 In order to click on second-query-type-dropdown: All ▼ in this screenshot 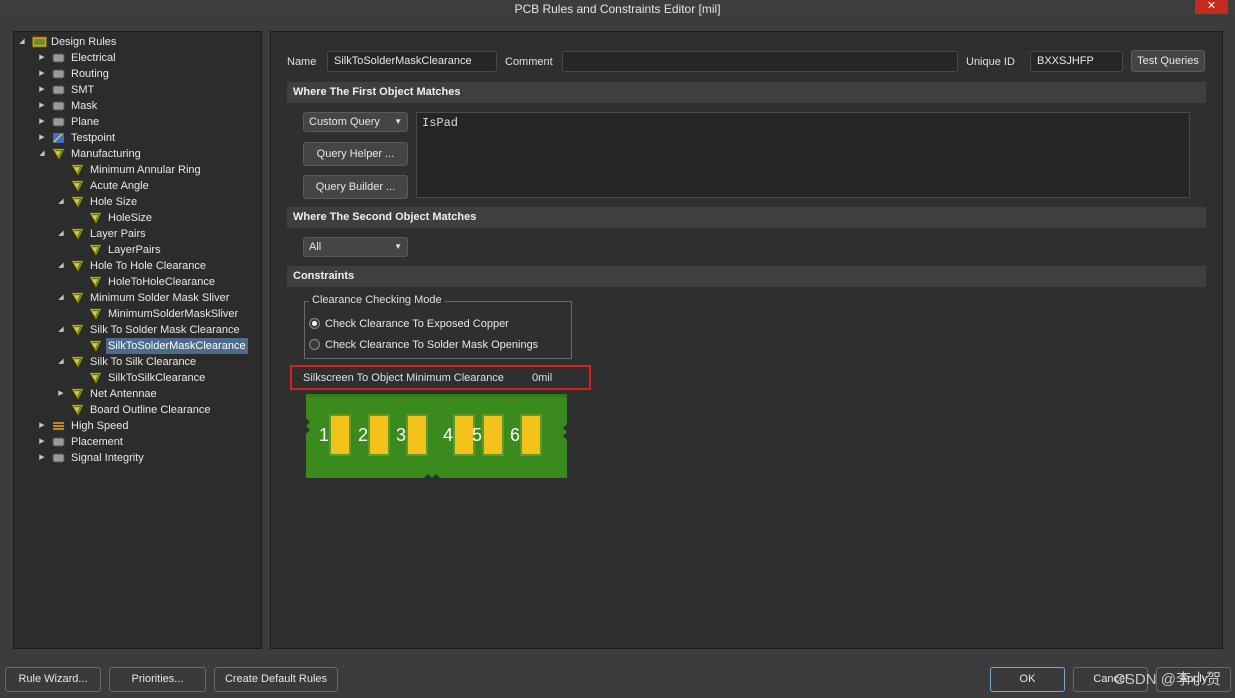, I will do `click(355, 247)`.